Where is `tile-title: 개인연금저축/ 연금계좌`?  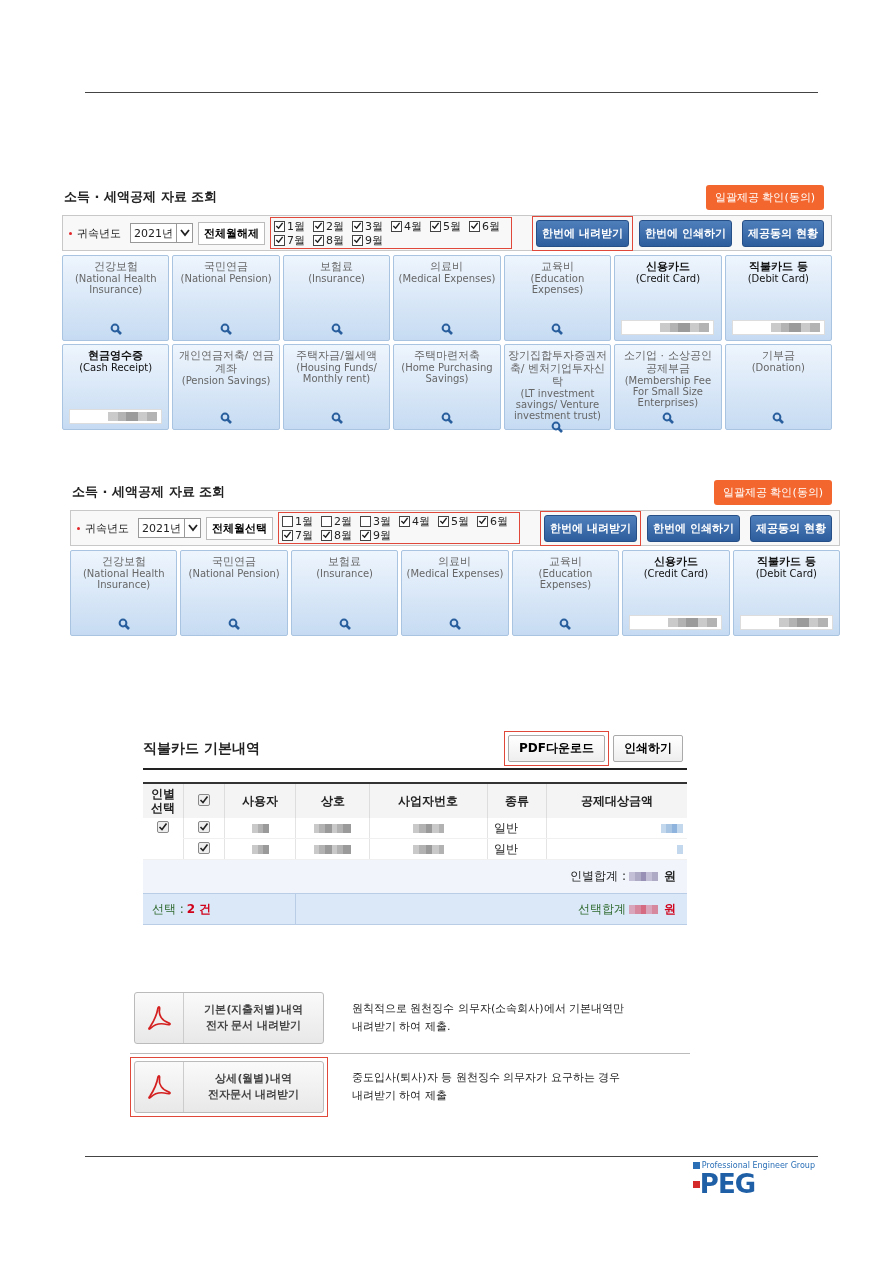 tile-title: 개인연금저축/ 연금계좌 is located at coordinates (226, 362).